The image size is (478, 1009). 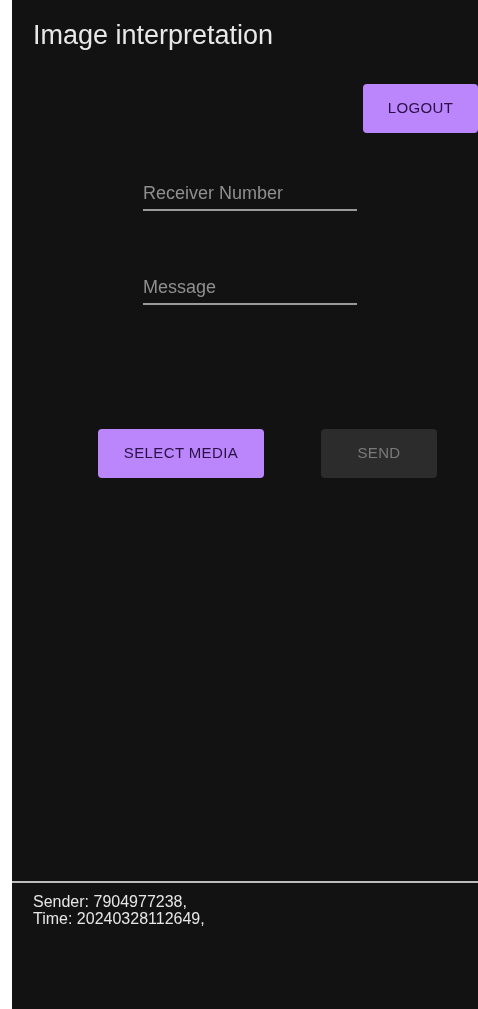 I want to click on logout-button: LOGOUT, so click(x=420, y=108).